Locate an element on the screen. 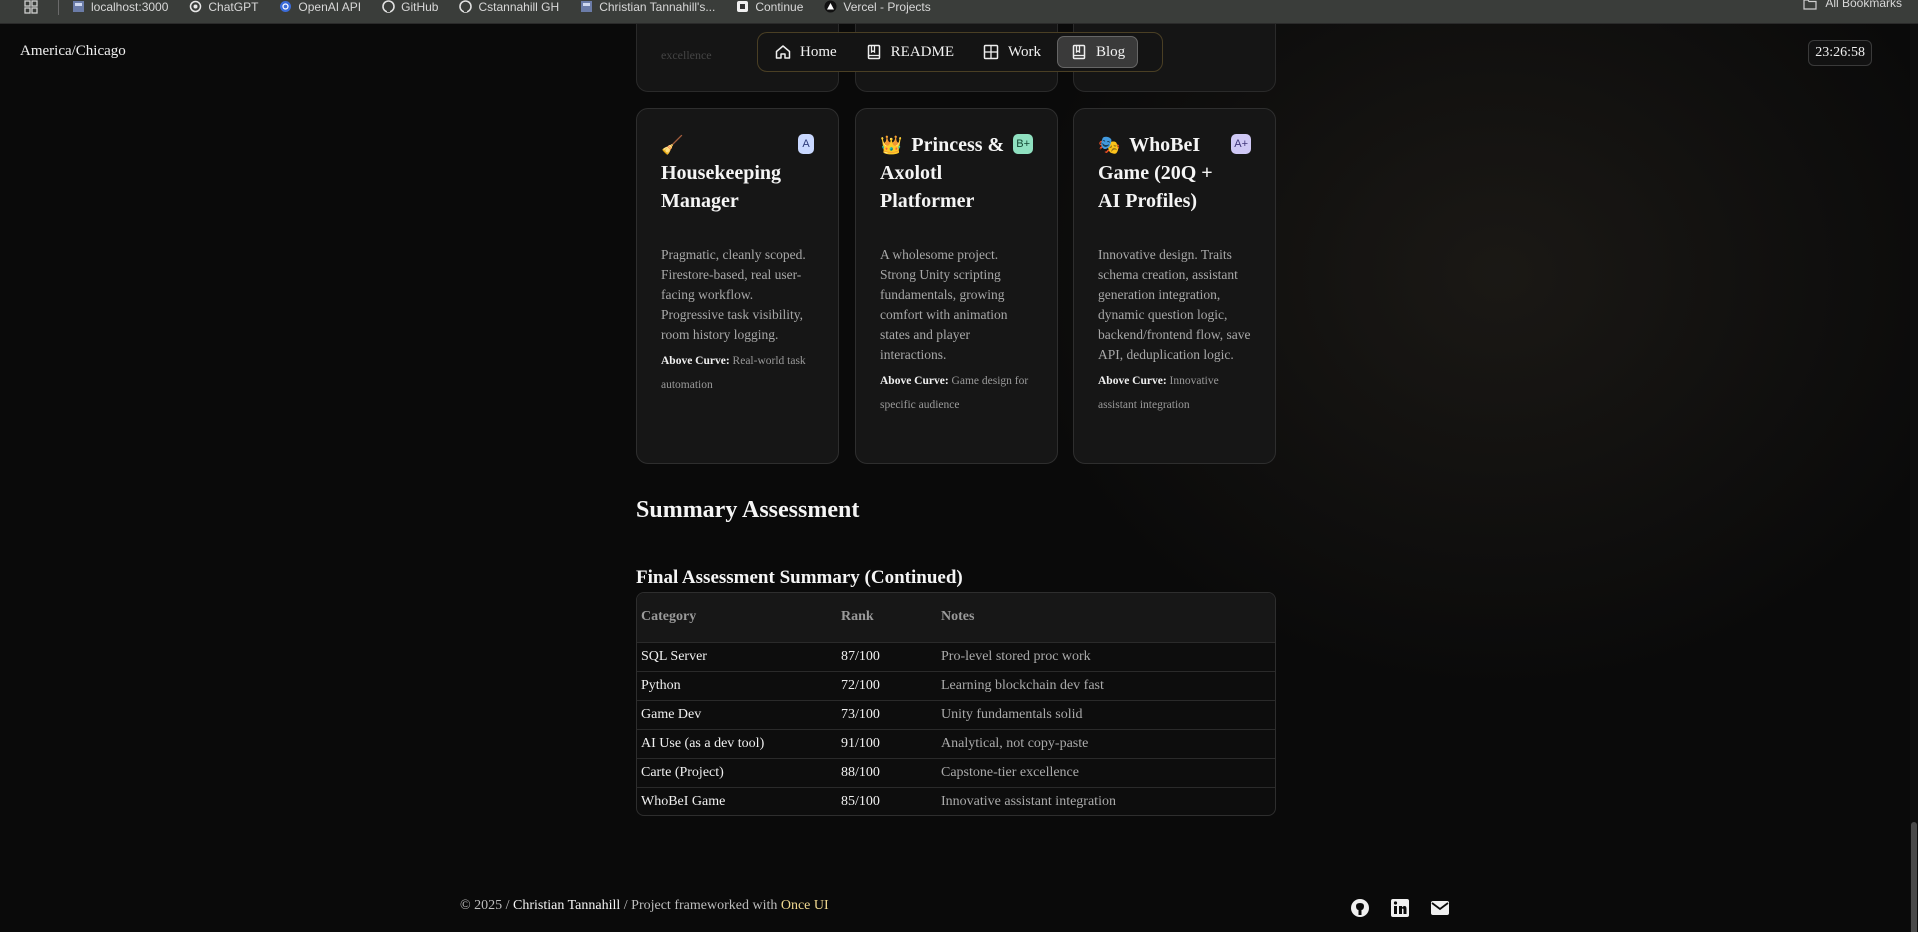  card-title: 🎭 WhoBeI Game (20Q + AI Profiles) is located at coordinates (1174, 173).